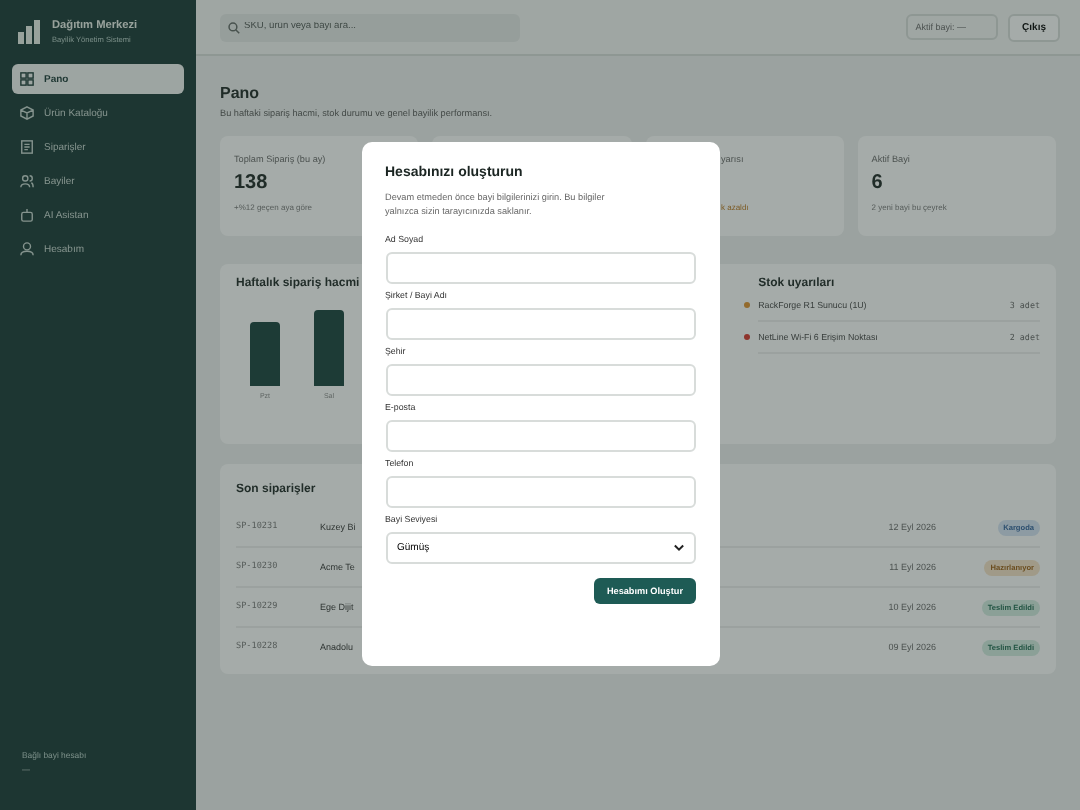 The height and width of the screenshot is (810, 1080). Describe the element at coordinates (678, 547) in the screenshot. I see `chevron-icon` at that location.